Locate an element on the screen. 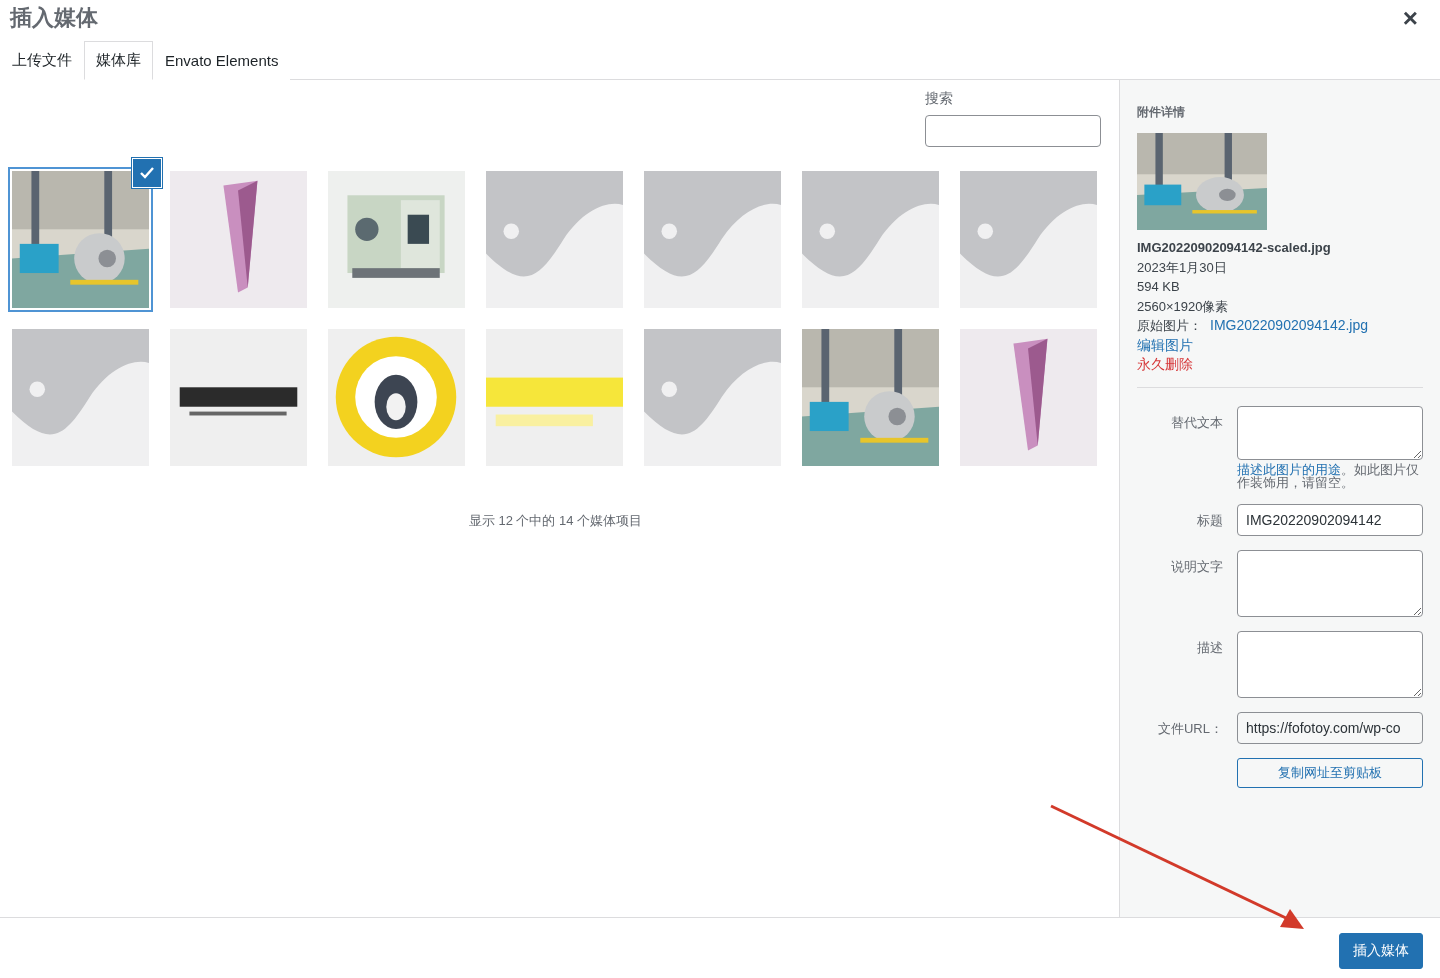  insert-media-button: 插入媒体 is located at coordinates (1381, 951).